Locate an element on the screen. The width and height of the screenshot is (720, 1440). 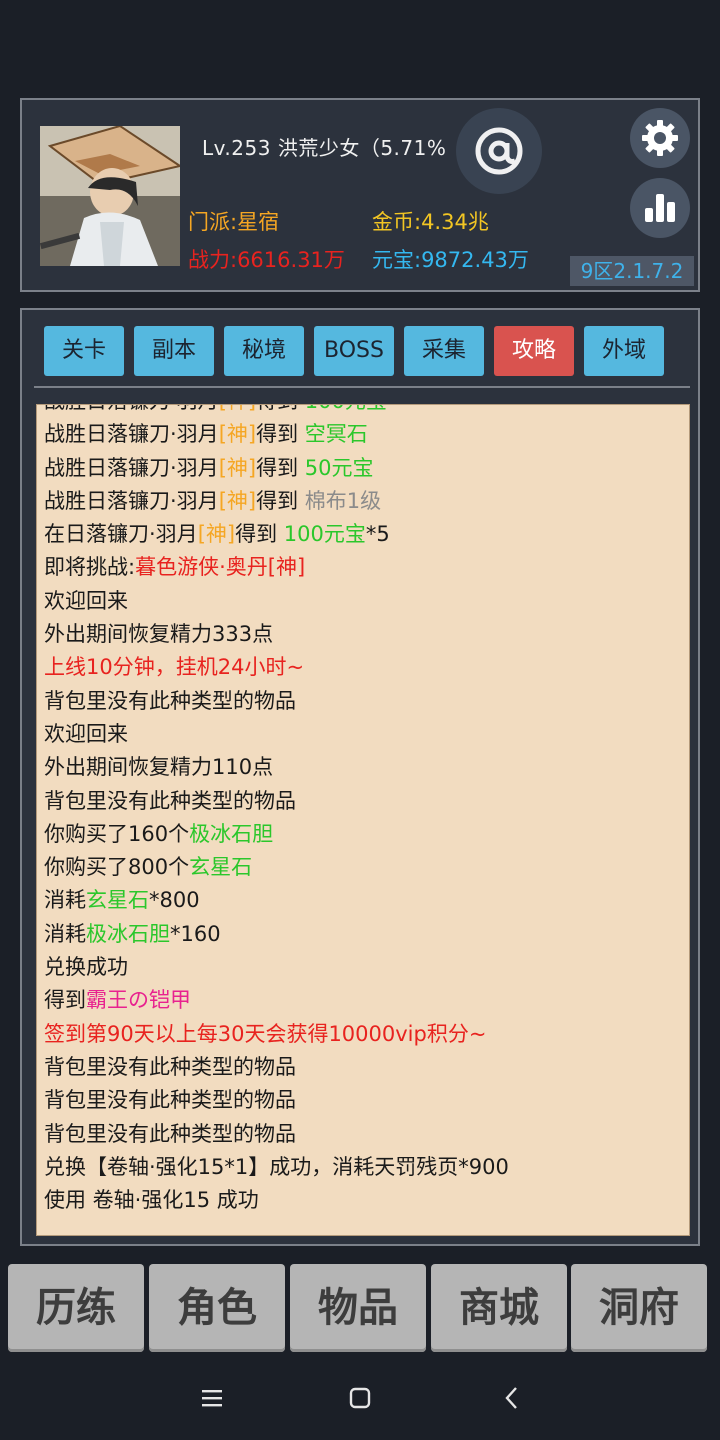
player-gold: 金币:4.34兆 is located at coordinates (430, 222).